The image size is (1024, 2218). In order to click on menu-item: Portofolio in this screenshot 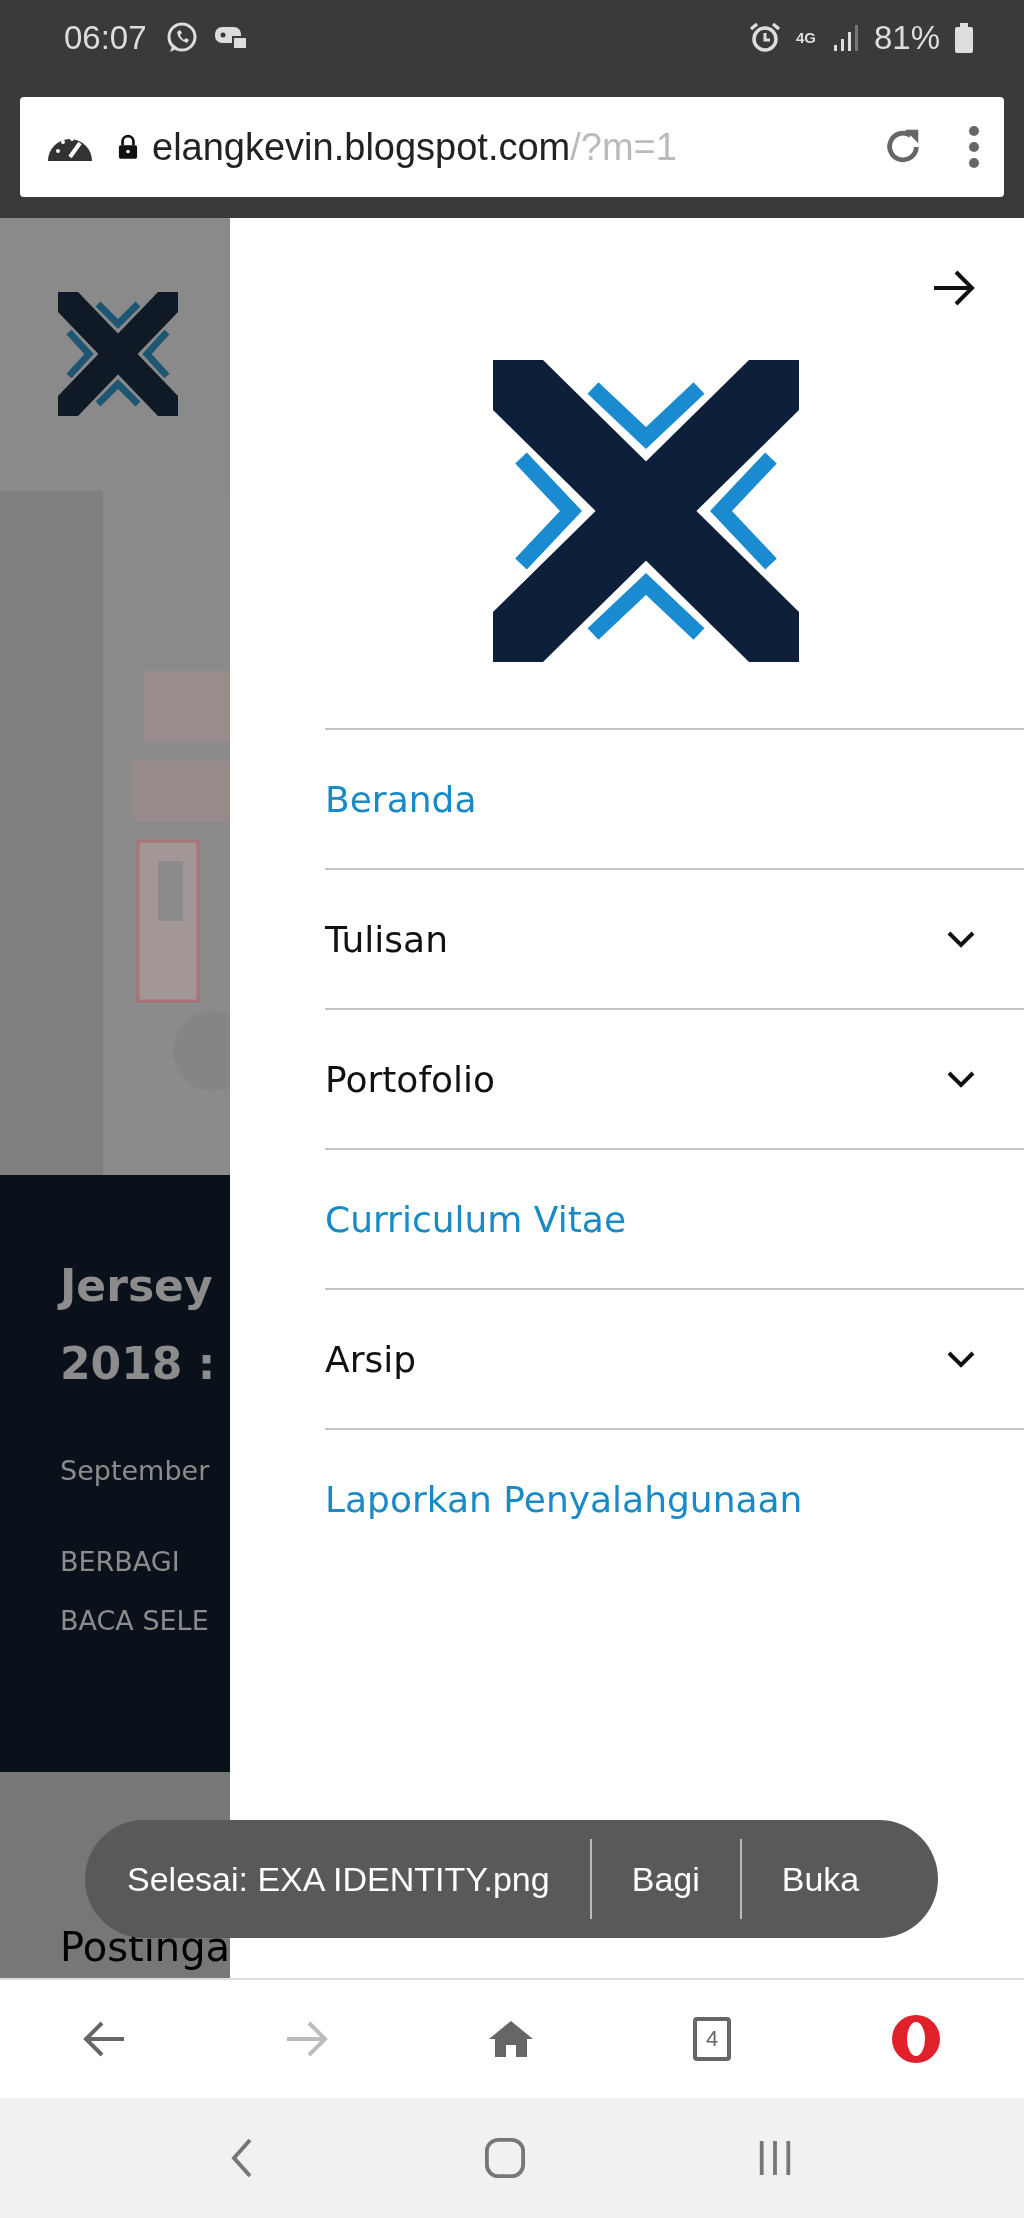, I will do `click(674, 1080)`.